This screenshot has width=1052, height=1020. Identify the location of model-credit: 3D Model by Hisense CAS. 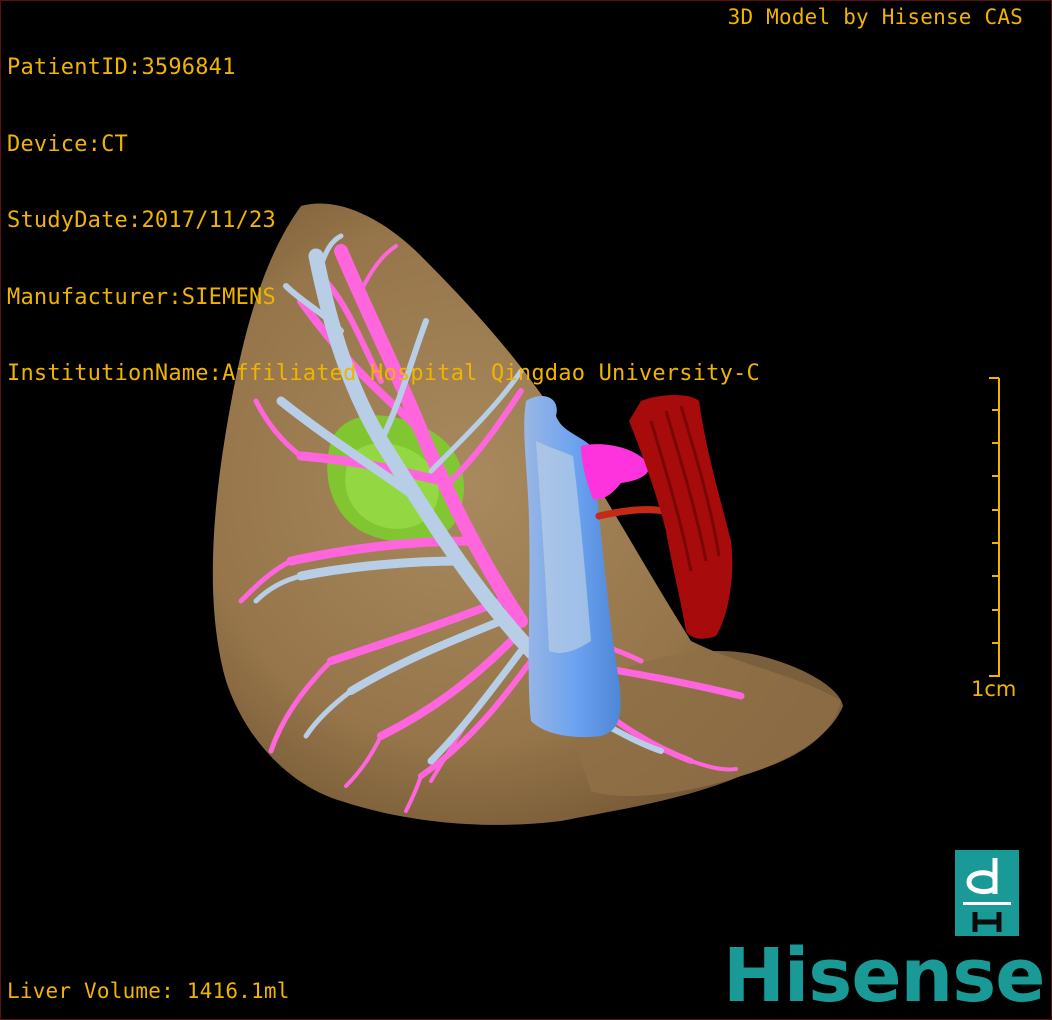
(875, 17).